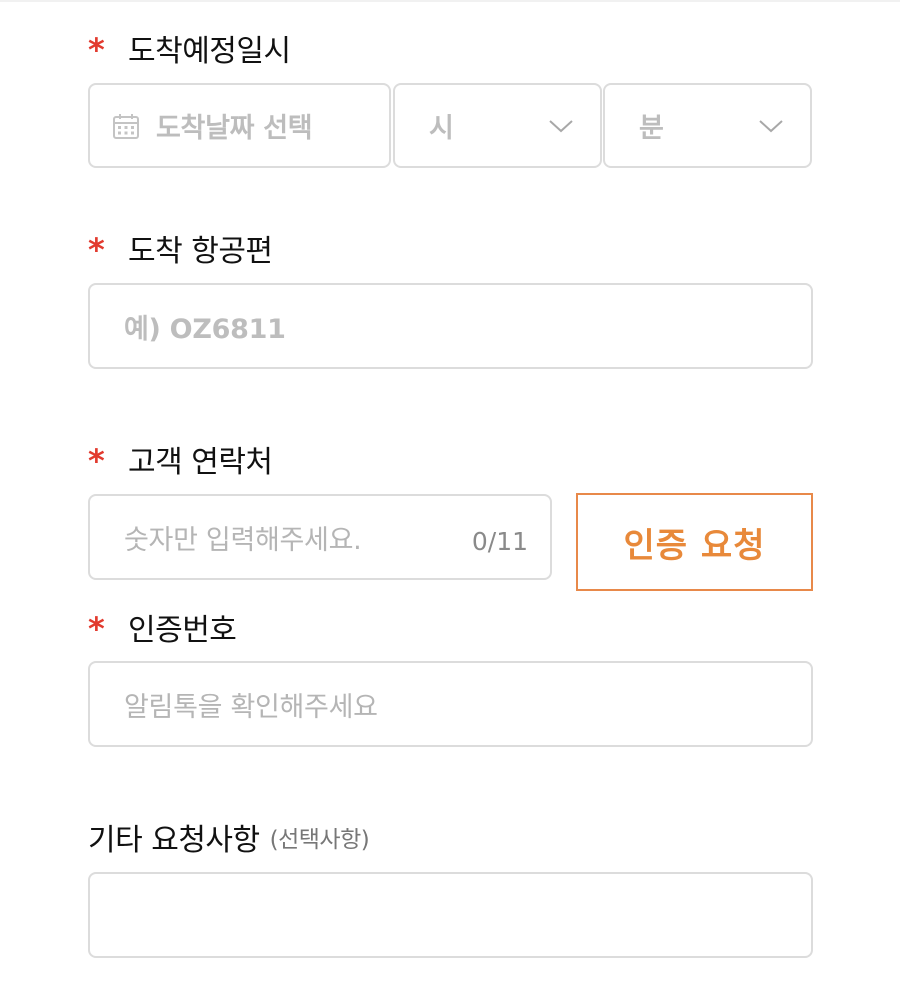 The height and width of the screenshot is (999, 900). What do you see at coordinates (497, 125) in the screenshot?
I see `arrival-hour-select: 시` at bounding box center [497, 125].